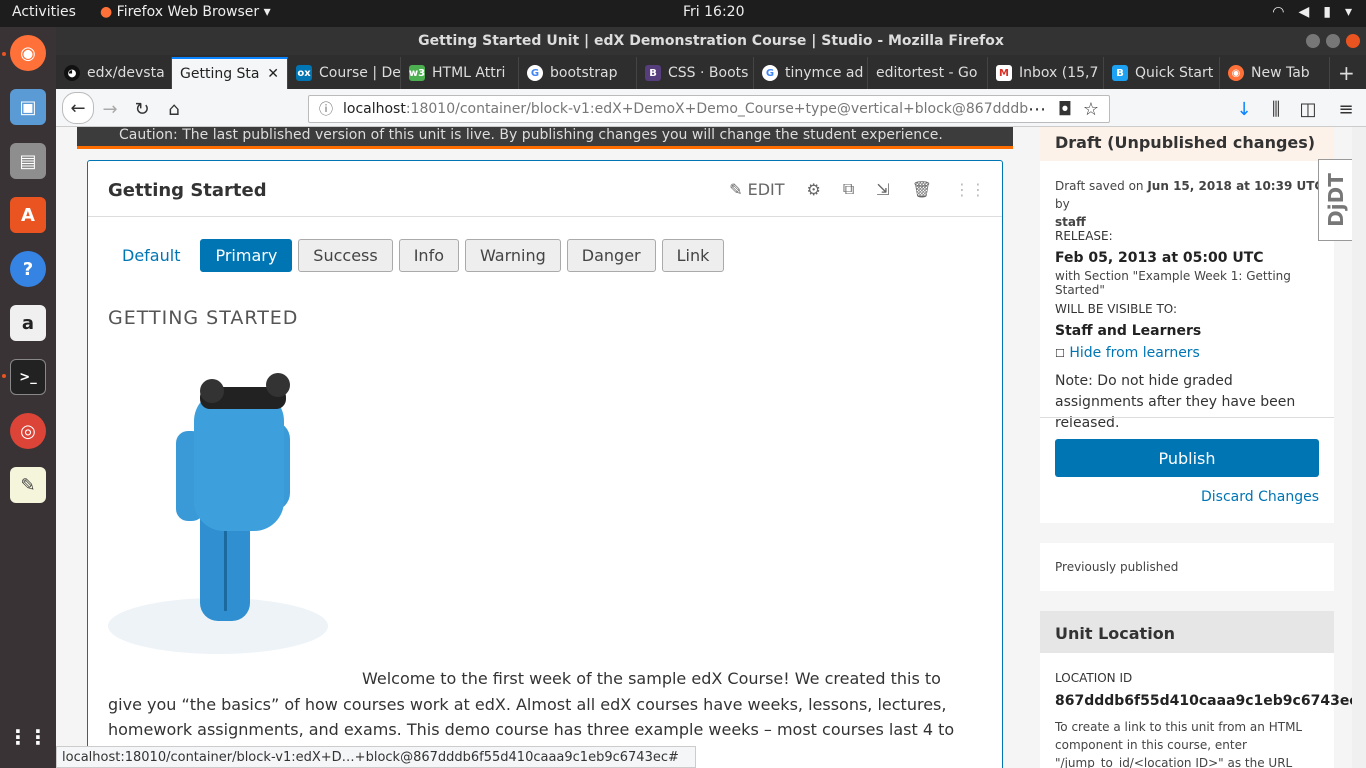 Image resolution: width=1366 pixels, height=768 pixels. I want to click on chevron-down-icon: ▾, so click(1348, 12).